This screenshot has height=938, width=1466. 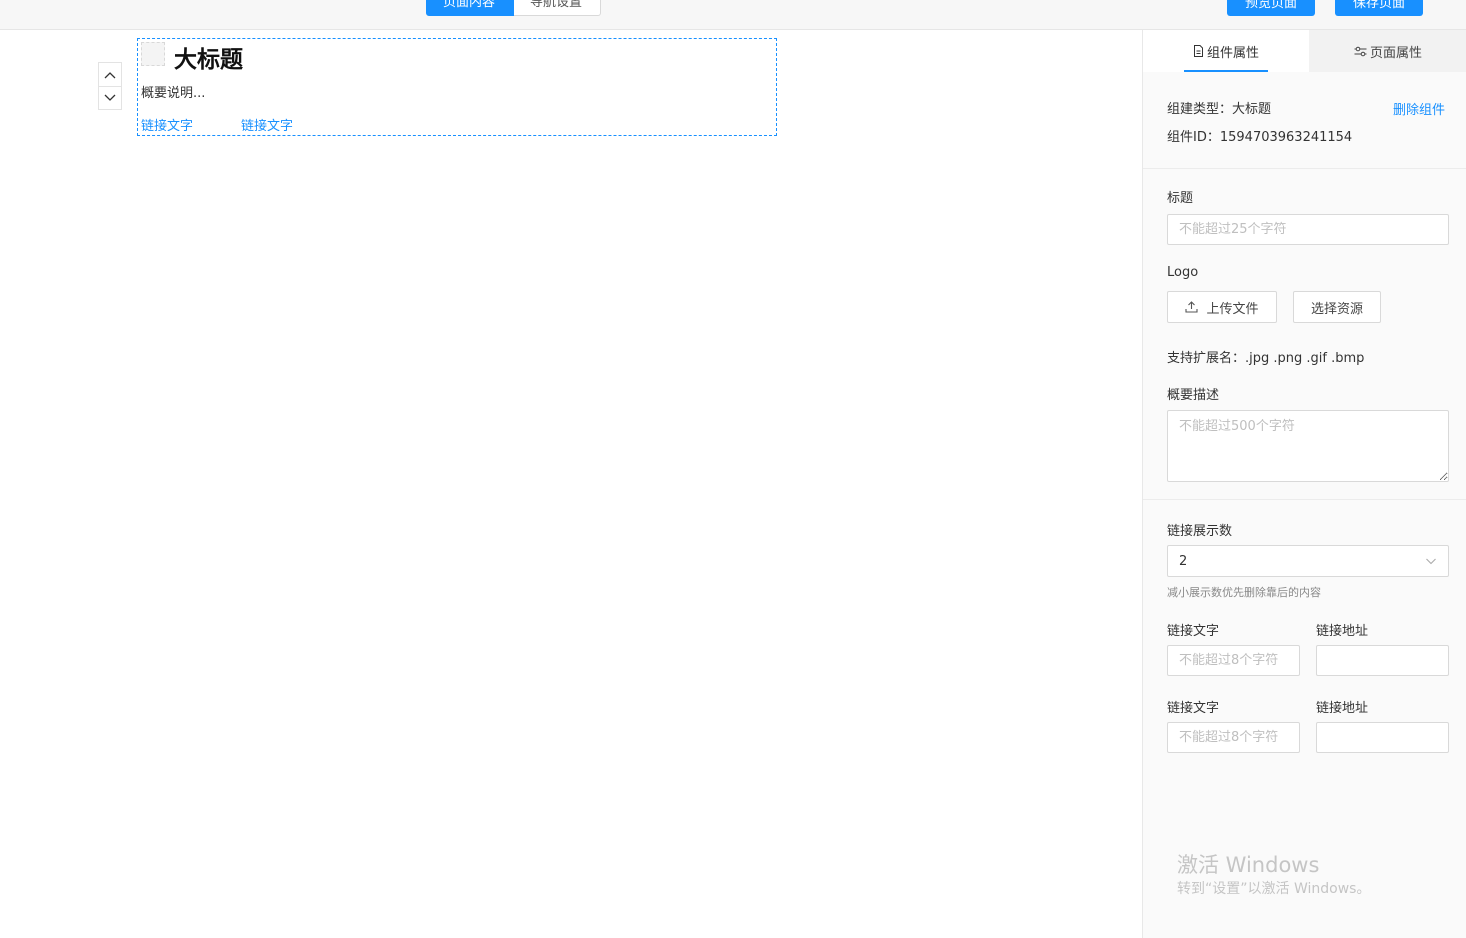 What do you see at coordinates (1183, 561) in the screenshot?
I see `link-count-value: 2` at bounding box center [1183, 561].